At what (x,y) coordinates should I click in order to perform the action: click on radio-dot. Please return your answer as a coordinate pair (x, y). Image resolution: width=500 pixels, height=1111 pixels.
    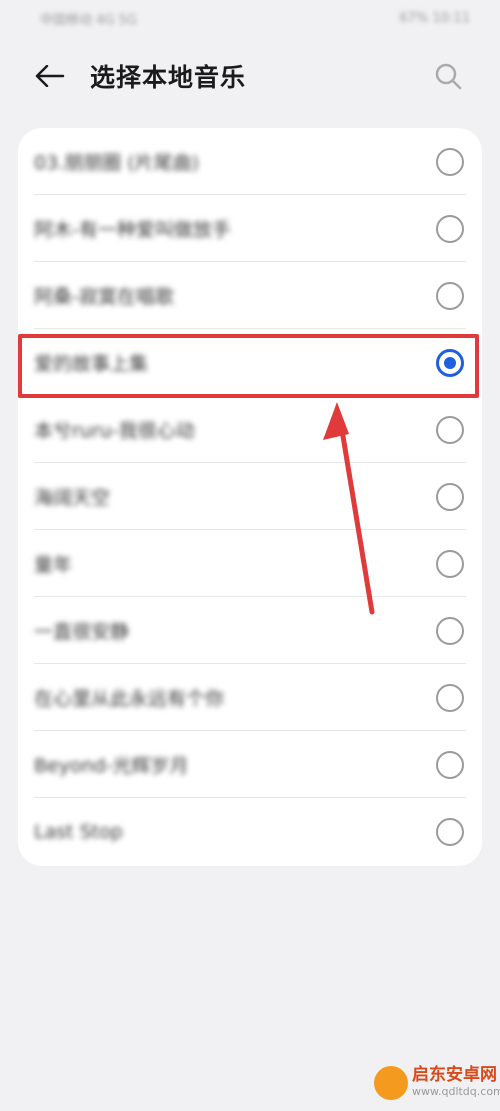
    Looking at the image, I should click on (450, 362).